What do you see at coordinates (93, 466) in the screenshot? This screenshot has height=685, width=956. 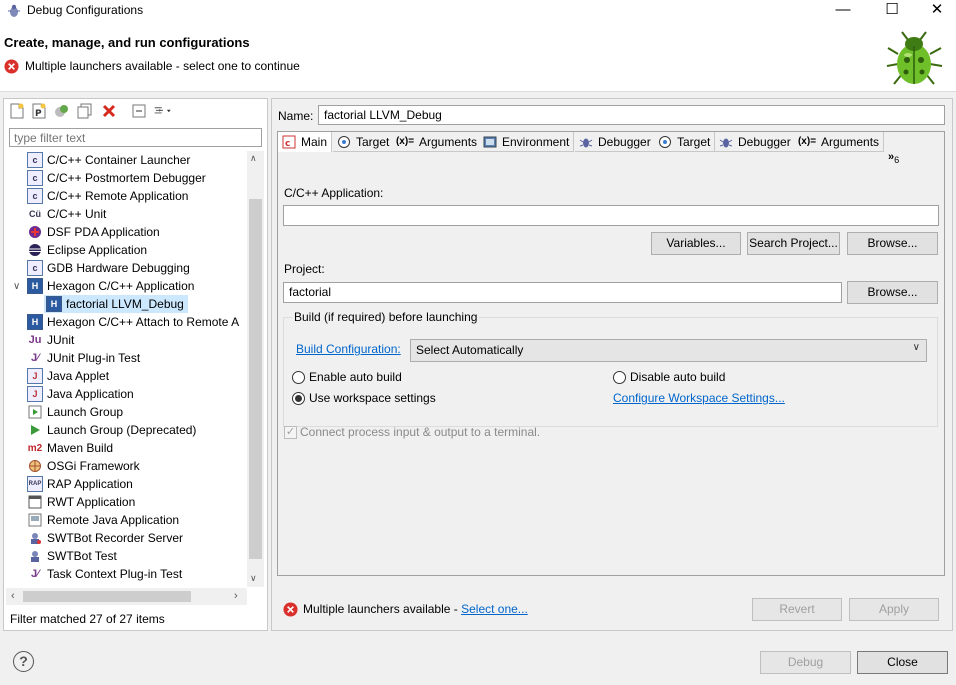 I see `tree-item-label: OSGi Framework` at bounding box center [93, 466].